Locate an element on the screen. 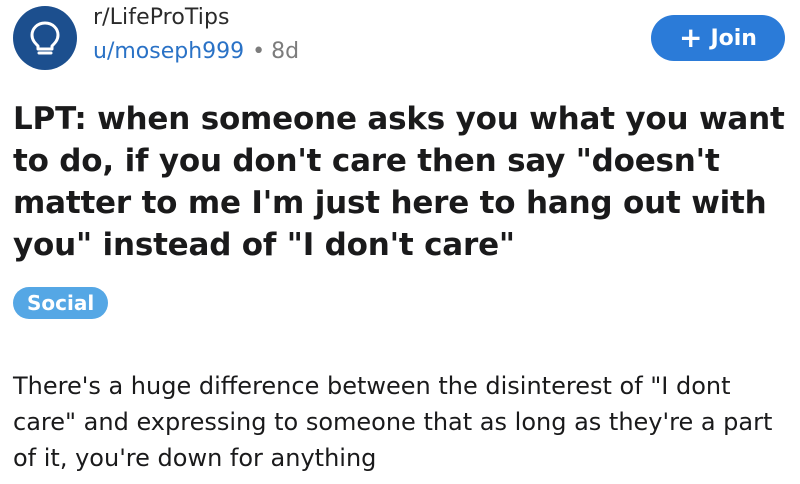  byline: u/moseph999 • 8d is located at coordinates (196, 52).